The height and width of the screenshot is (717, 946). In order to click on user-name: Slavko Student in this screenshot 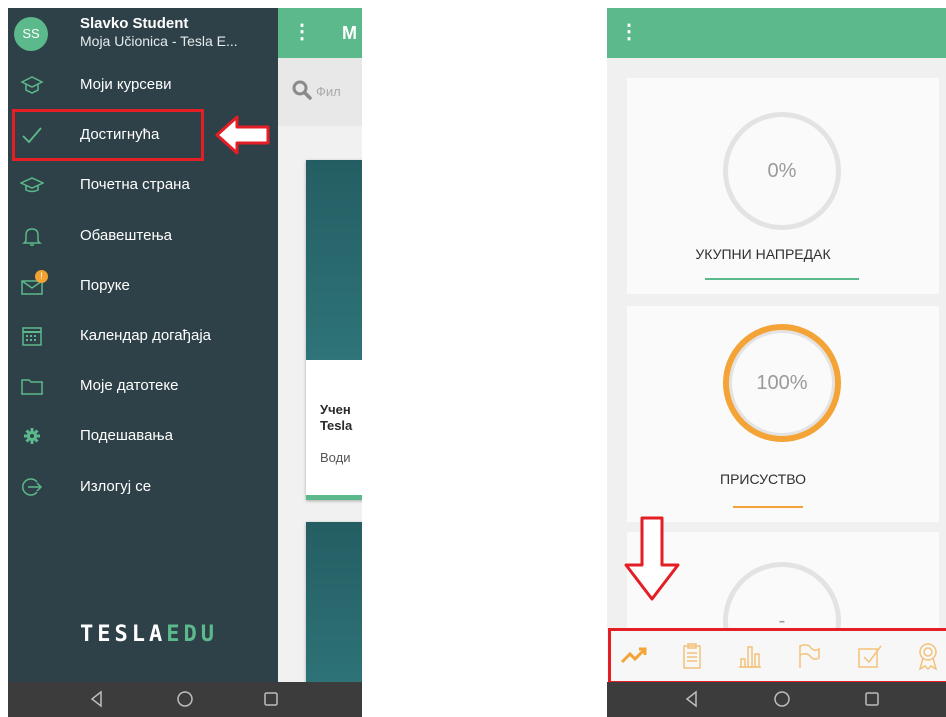, I will do `click(134, 23)`.